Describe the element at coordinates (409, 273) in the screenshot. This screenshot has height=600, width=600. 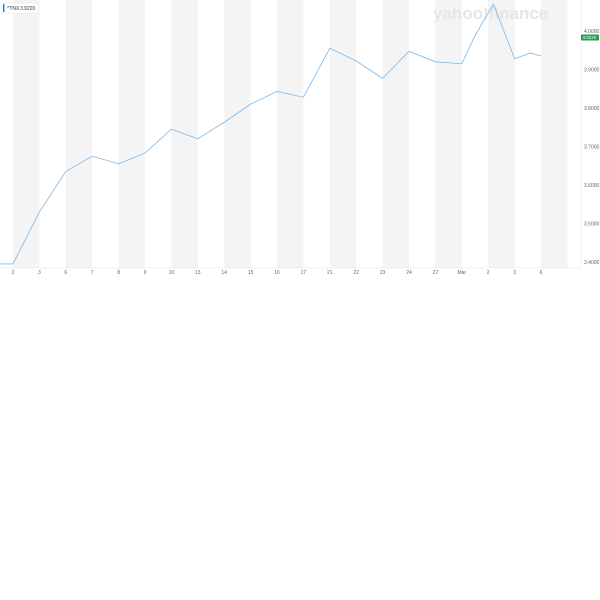
I see `x-tick-label: 24` at that location.